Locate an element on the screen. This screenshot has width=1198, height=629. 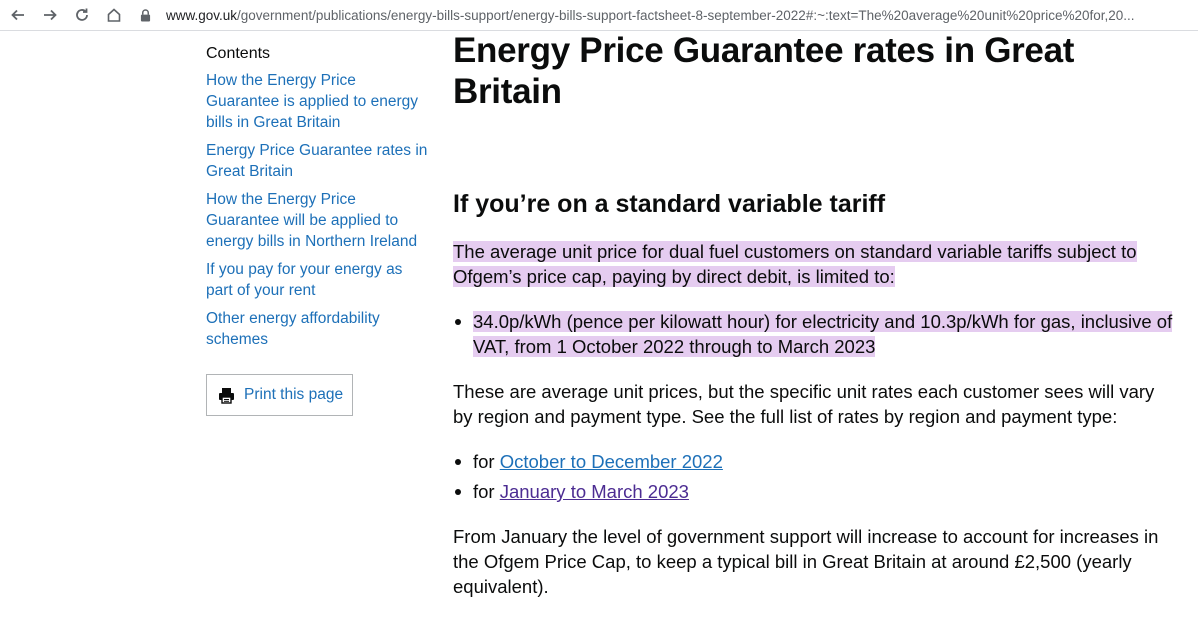
reload-button is located at coordinates (82, 15).